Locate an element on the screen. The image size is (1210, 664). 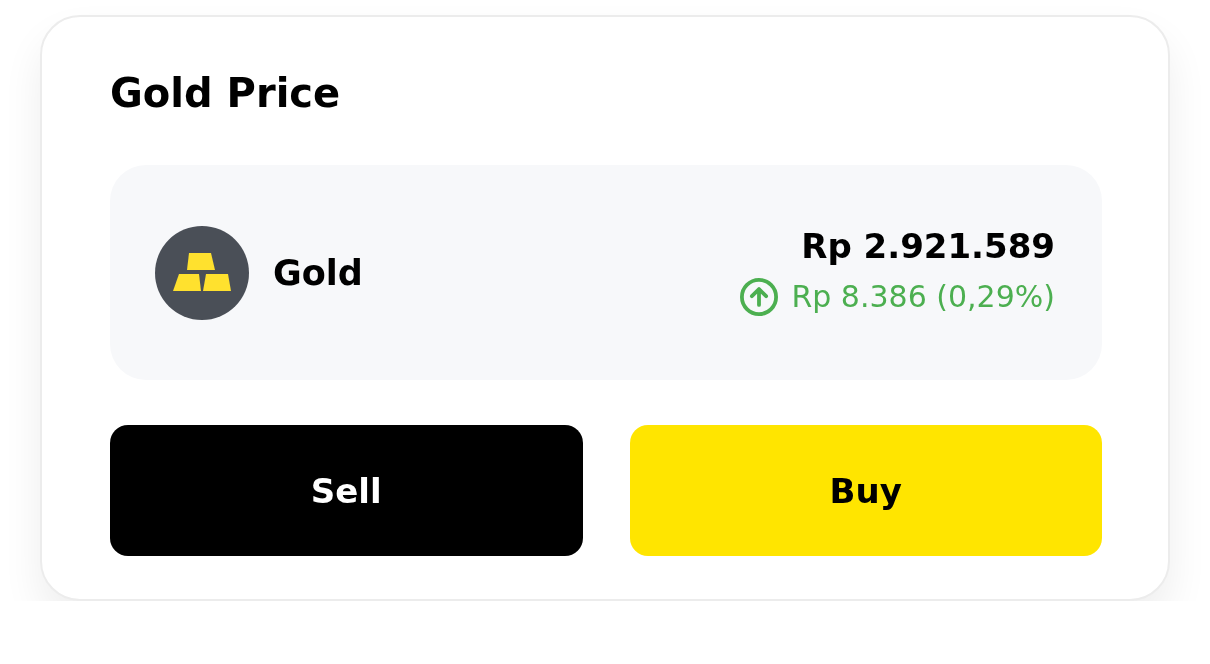
buy-button: Buy is located at coordinates (865, 490).